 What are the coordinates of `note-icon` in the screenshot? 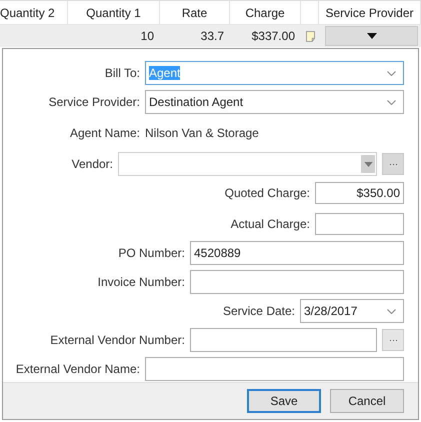 It's located at (310, 36).